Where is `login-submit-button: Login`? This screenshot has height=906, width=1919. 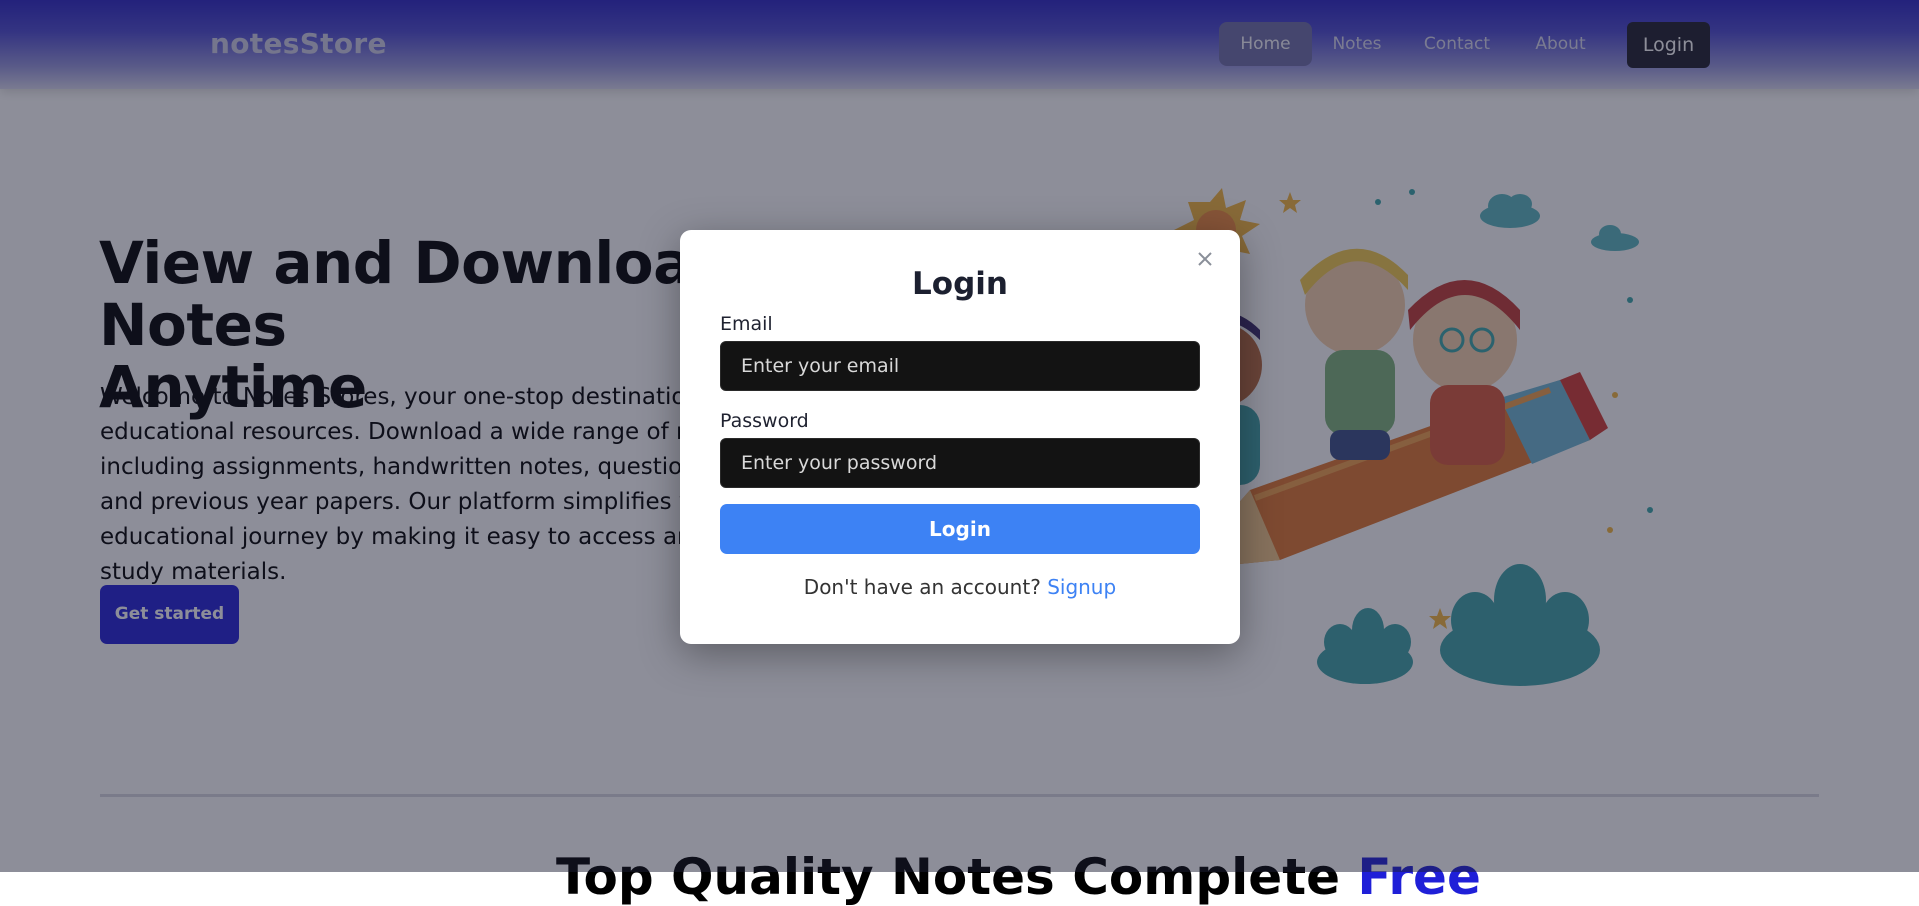 login-submit-button: Login is located at coordinates (960, 529).